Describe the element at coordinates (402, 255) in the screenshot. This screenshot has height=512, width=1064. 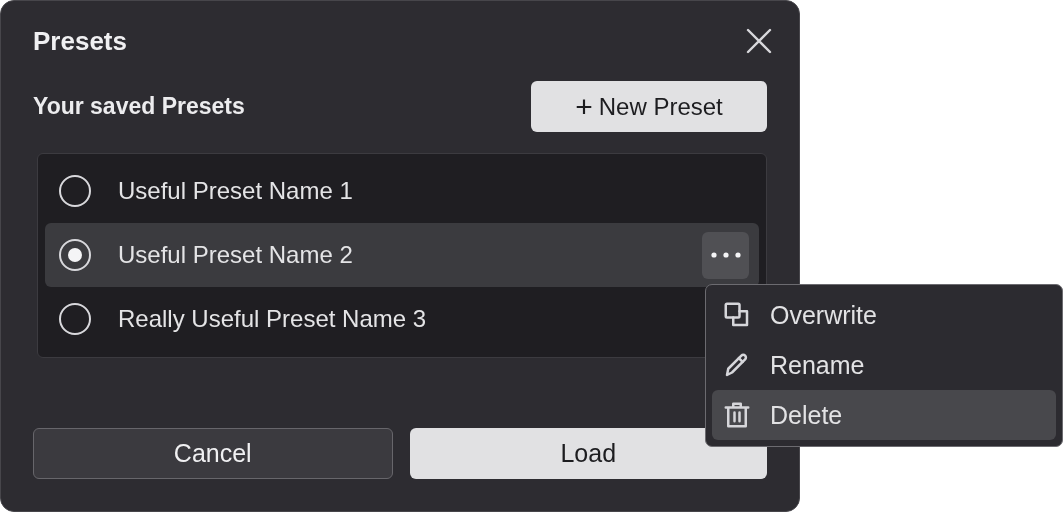
I see `preset-row: Useful Preset Name 2` at that location.